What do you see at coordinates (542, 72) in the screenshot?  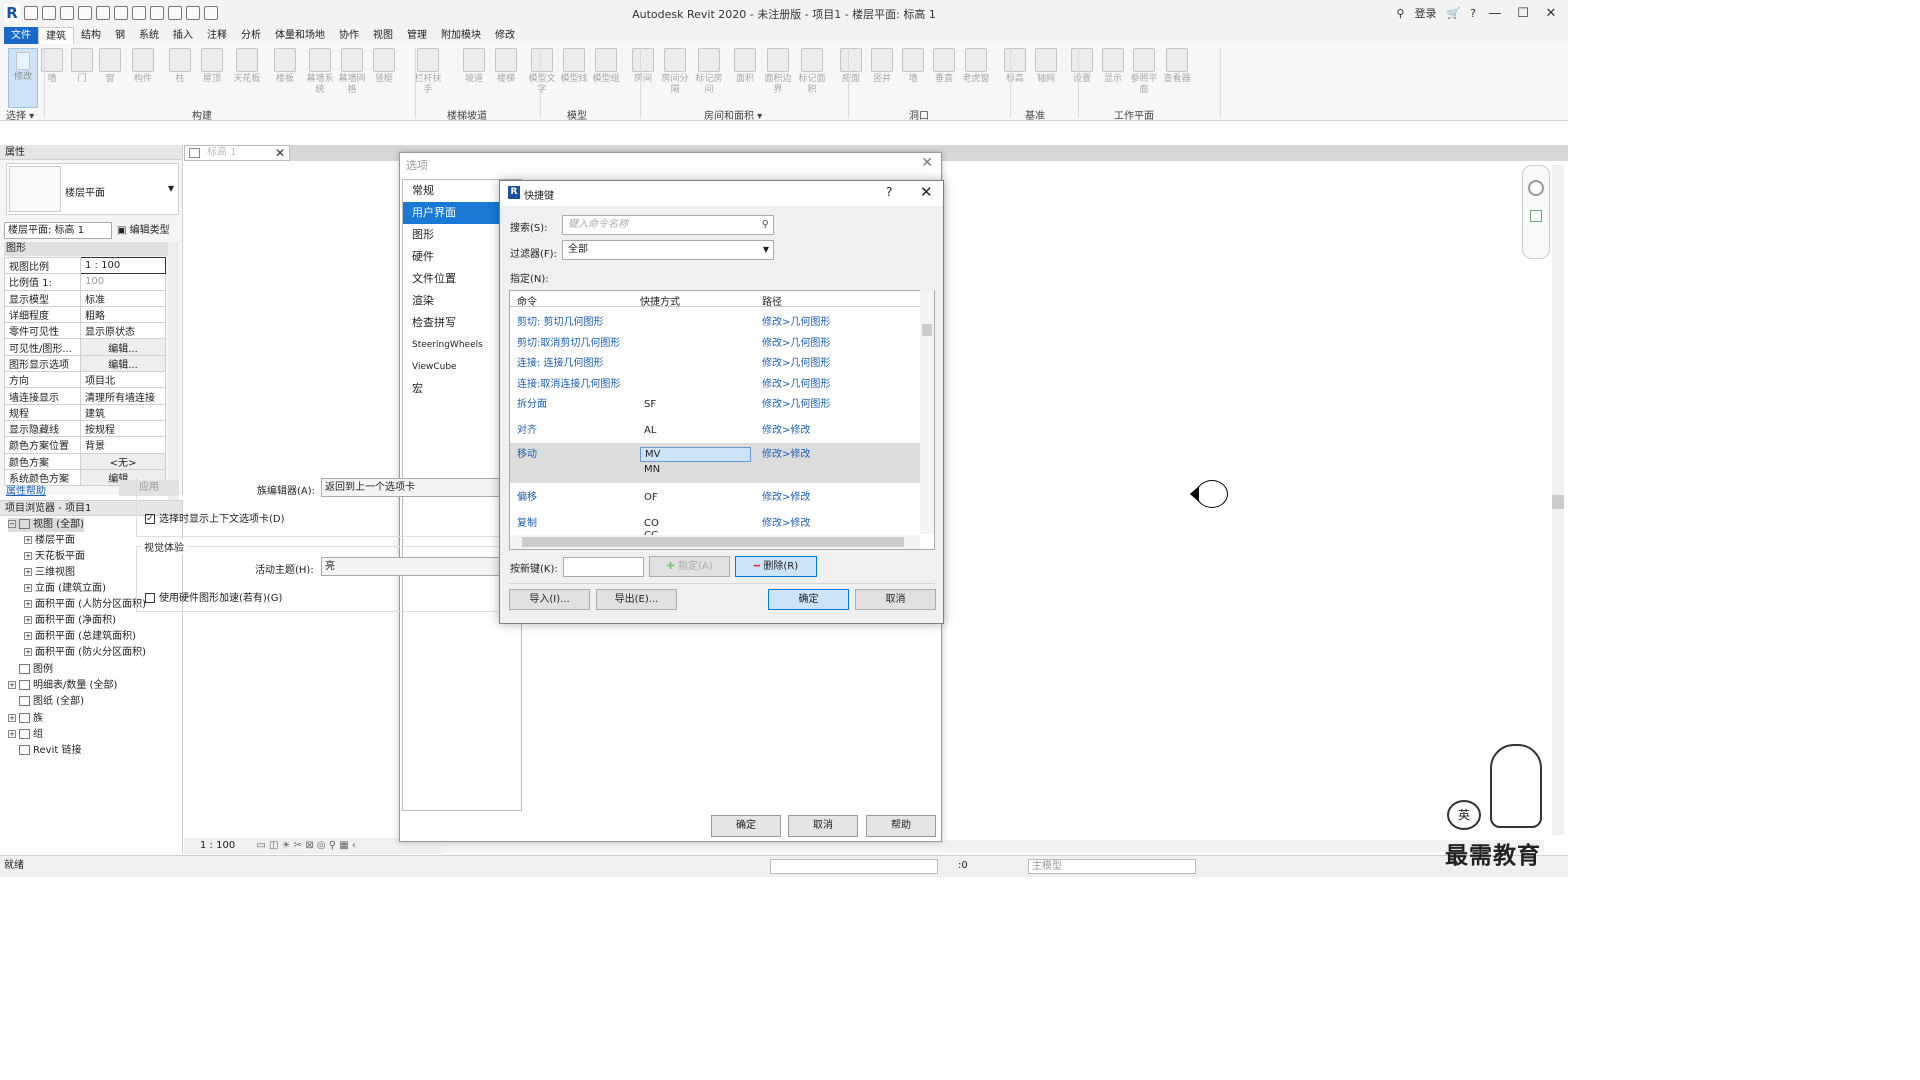 I see `ribbon-button-14: 模型文字` at bounding box center [542, 72].